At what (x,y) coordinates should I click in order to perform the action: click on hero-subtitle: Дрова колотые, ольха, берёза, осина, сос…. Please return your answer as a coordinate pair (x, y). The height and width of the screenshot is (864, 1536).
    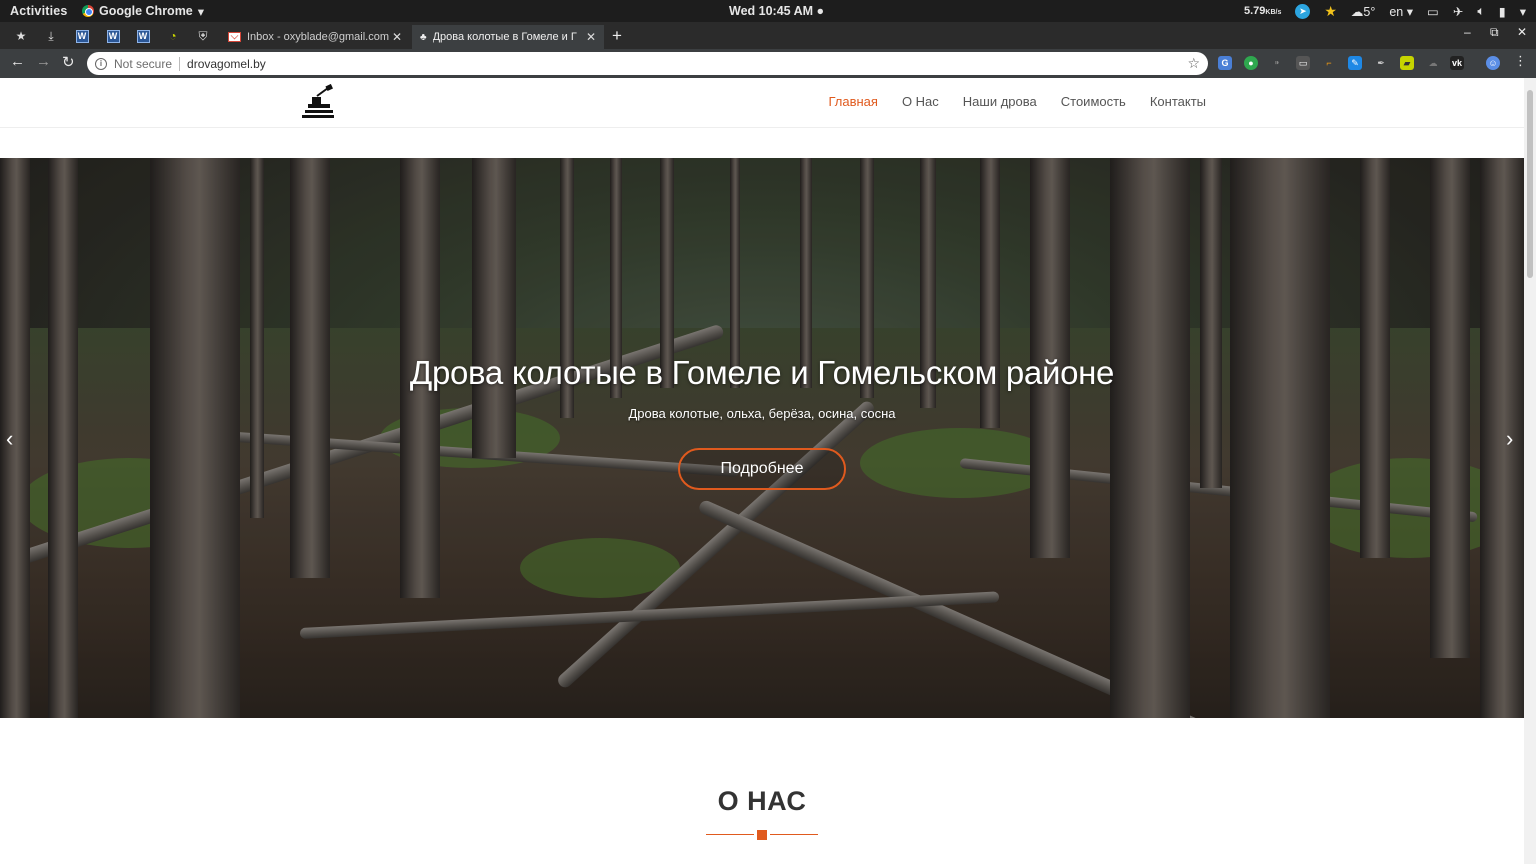
    Looking at the image, I should click on (762, 413).